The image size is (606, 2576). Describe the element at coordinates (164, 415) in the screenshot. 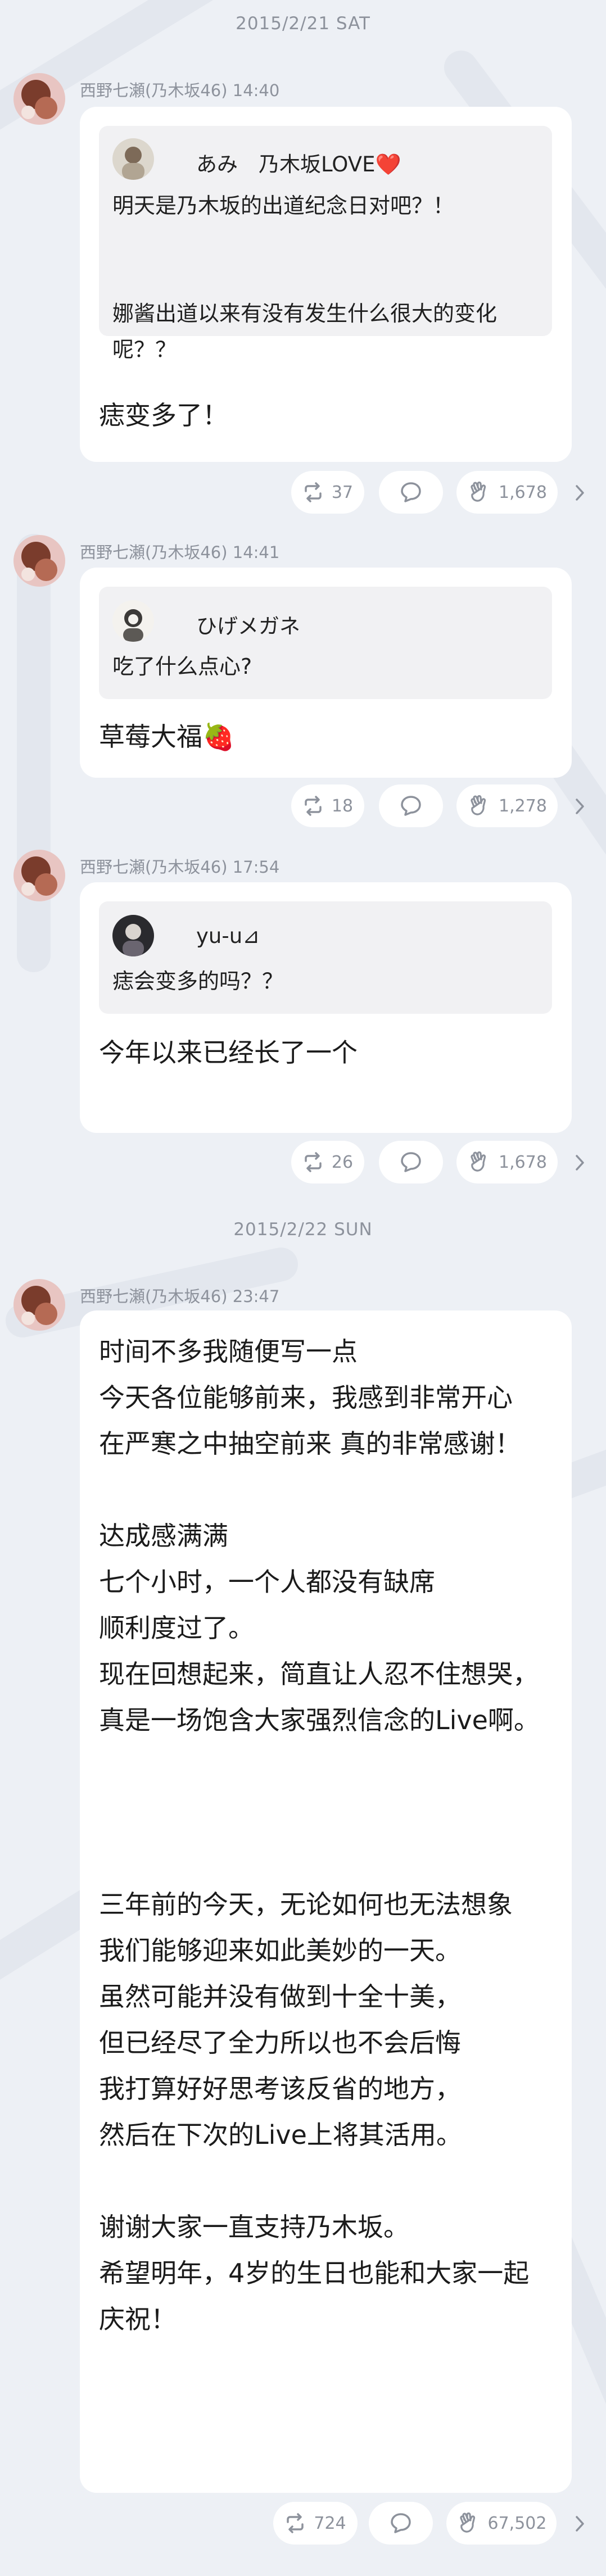

I see `reply-text: 痣变多了！` at that location.